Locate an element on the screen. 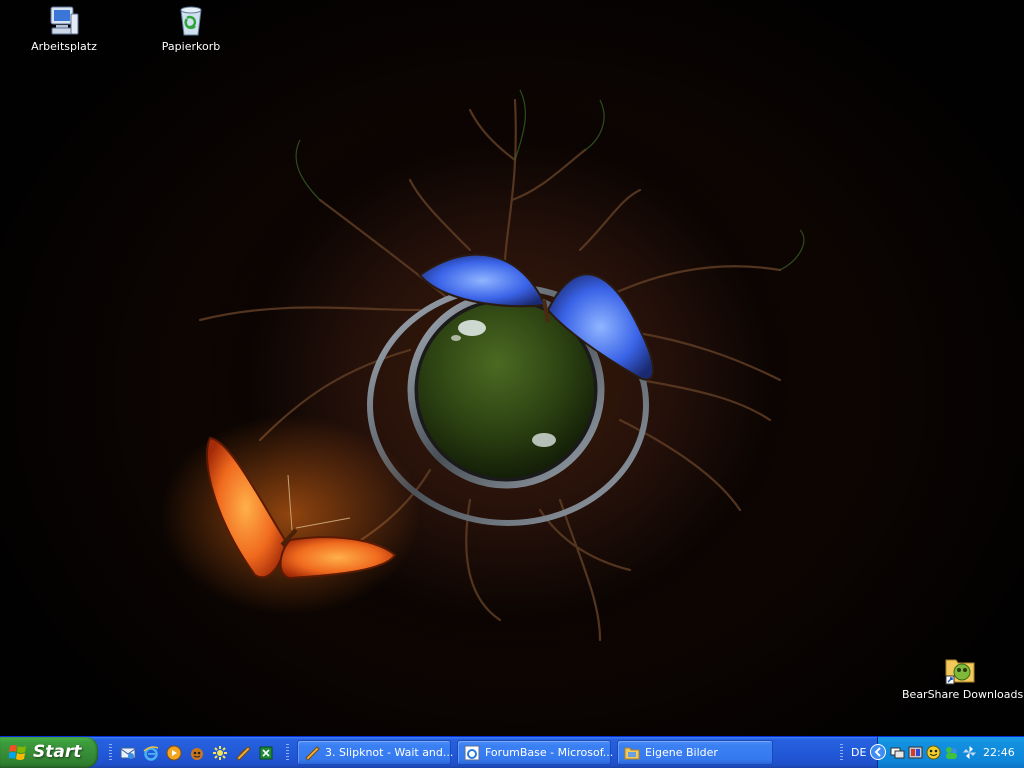 The height and width of the screenshot is (768, 1024). wallpaper-orange-butterfly is located at coordinates (290, 515).